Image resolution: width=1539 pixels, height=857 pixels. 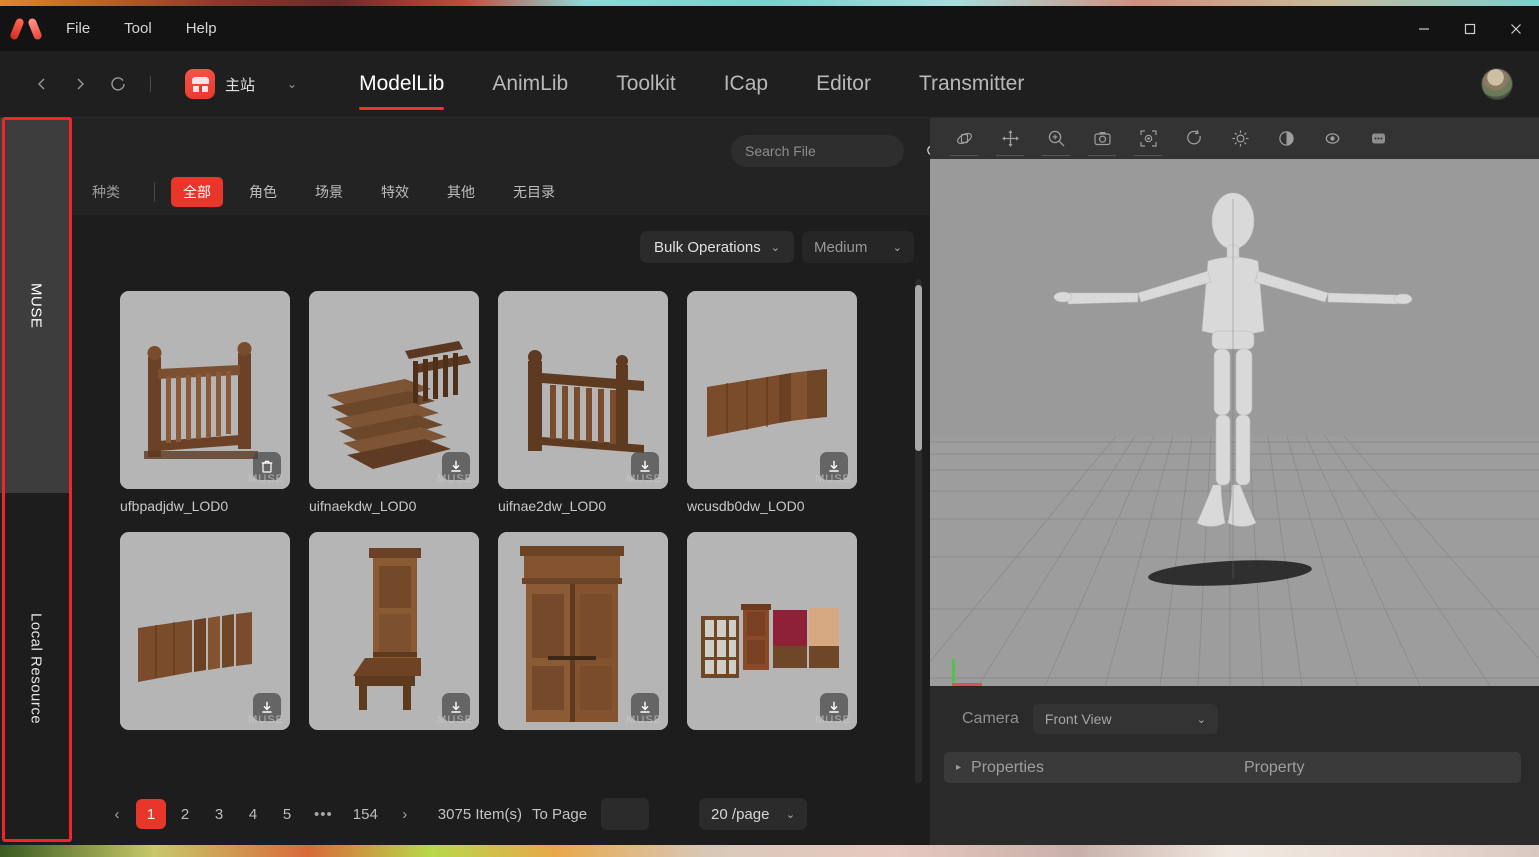 I want to click on model-name-label: uifnae2dw_LOD0, so click(x=552, y=506).